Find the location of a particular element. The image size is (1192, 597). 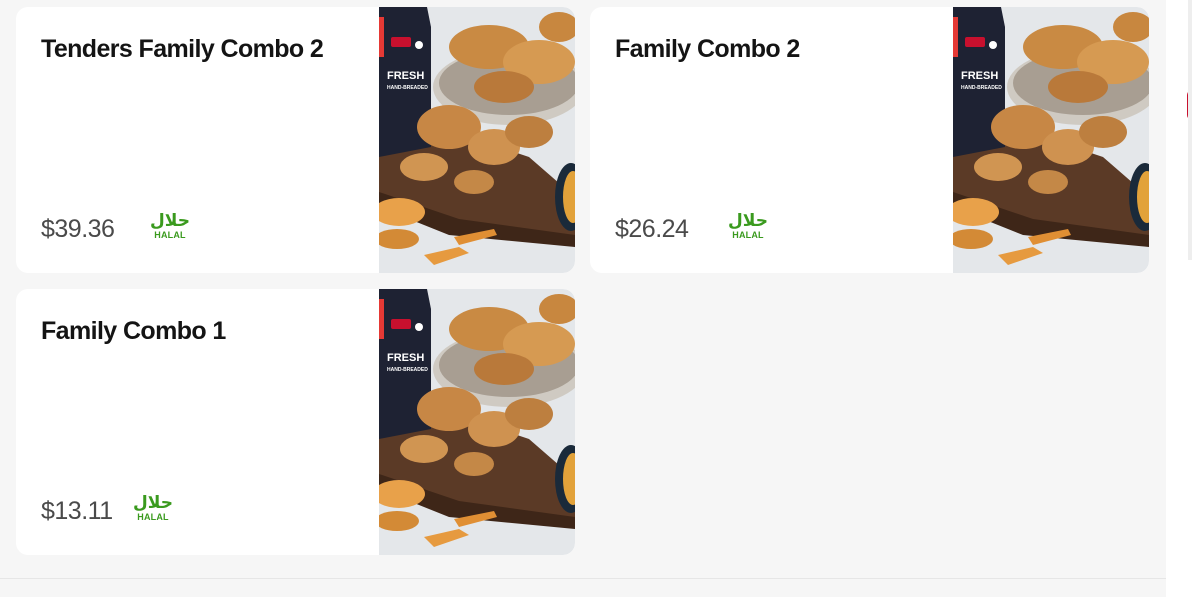

scrollbar is located at coordinates (1190, 130).